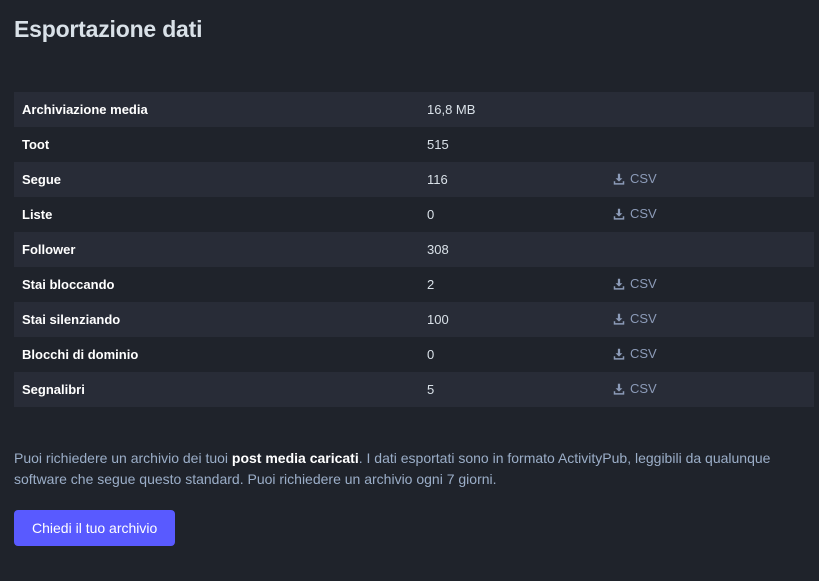  I want to click on row-label: Segue, so click(42, 179).